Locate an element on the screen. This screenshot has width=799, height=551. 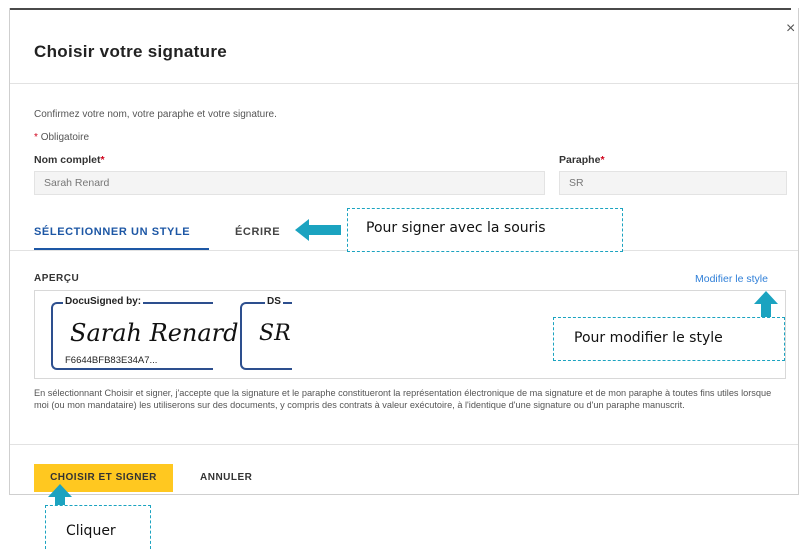
docusigned-by-label: DocuSigned by: is located at coordinates (103, 301).